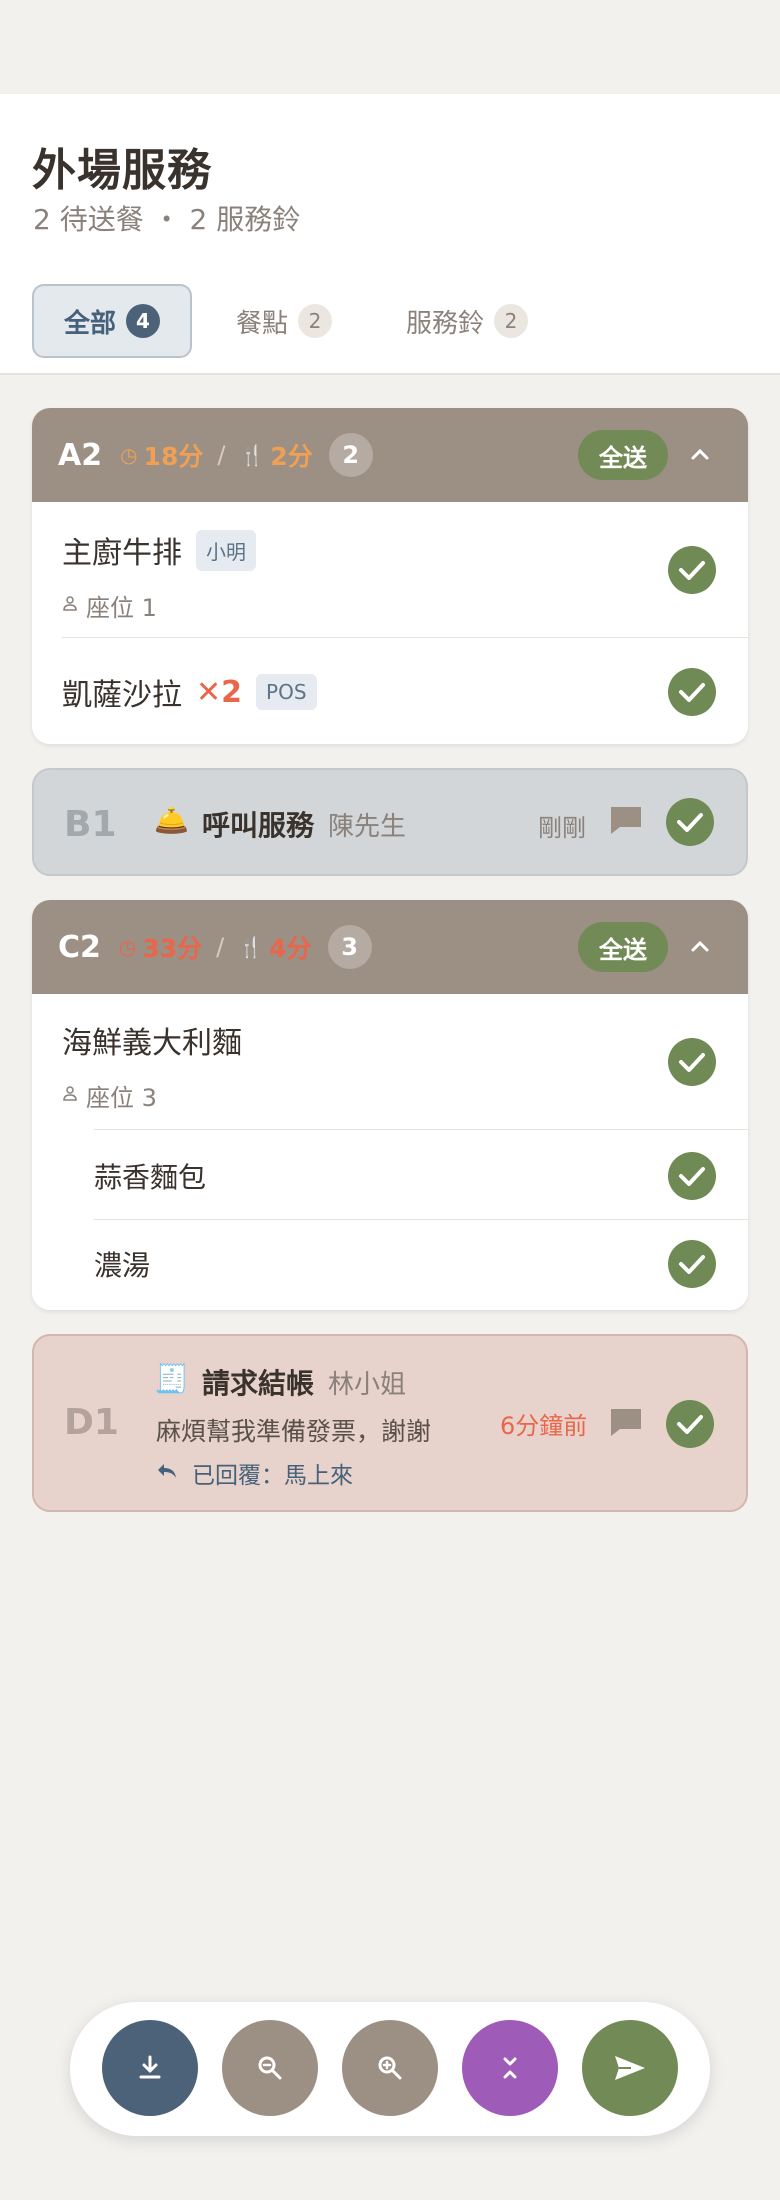  Describe the element at coordinates (390, 455) in the screenshot. I see `order-card-header: A2 ◷ 18分 / 🍴 2分 2 全送` at that location.